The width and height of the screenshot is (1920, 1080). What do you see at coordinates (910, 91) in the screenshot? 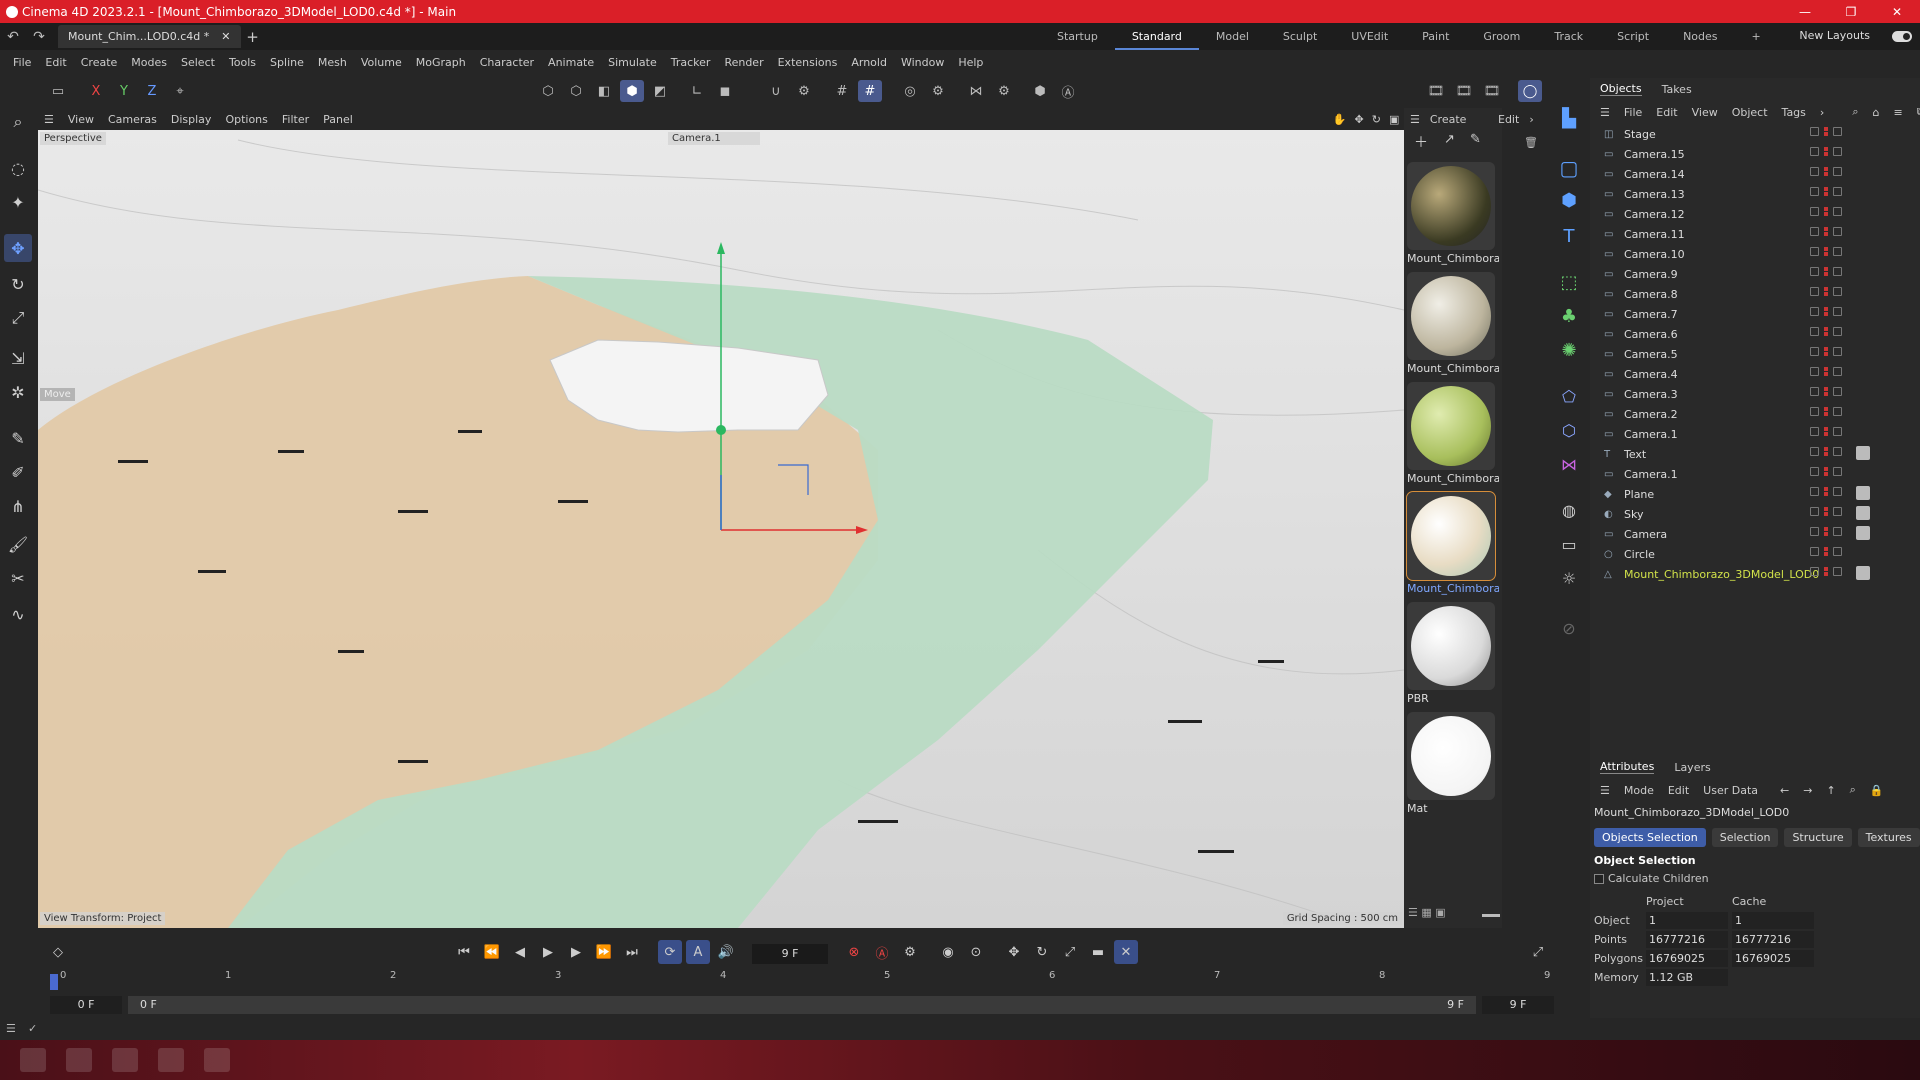
I see `symmetry-icon: ◎` at bounding box center [910, 91].